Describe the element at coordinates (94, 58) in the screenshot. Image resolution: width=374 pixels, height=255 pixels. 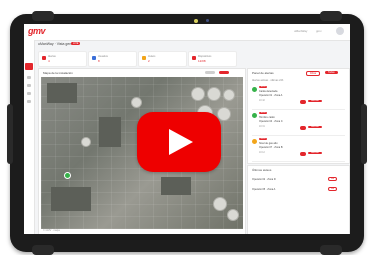
I see `users-icon` at that location.